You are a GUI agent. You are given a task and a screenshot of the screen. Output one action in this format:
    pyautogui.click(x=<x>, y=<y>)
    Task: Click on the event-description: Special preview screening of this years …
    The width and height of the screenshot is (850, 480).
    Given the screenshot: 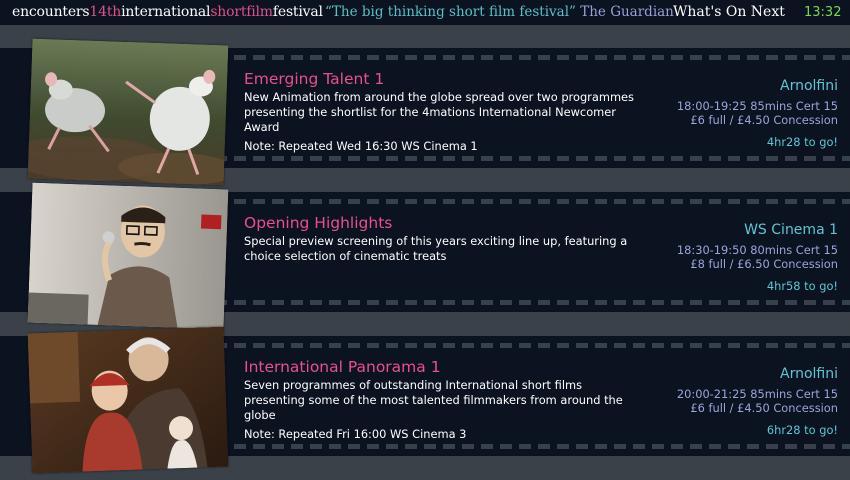 What is the action you would take?
    pyautogui.click(x=436, y=248)
    